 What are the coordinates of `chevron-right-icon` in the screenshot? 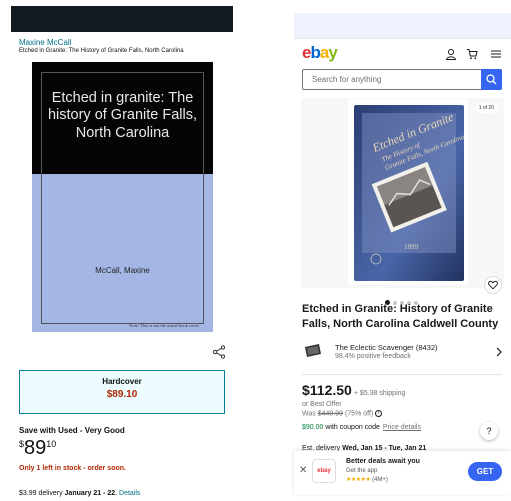 It's located at (499, 353).